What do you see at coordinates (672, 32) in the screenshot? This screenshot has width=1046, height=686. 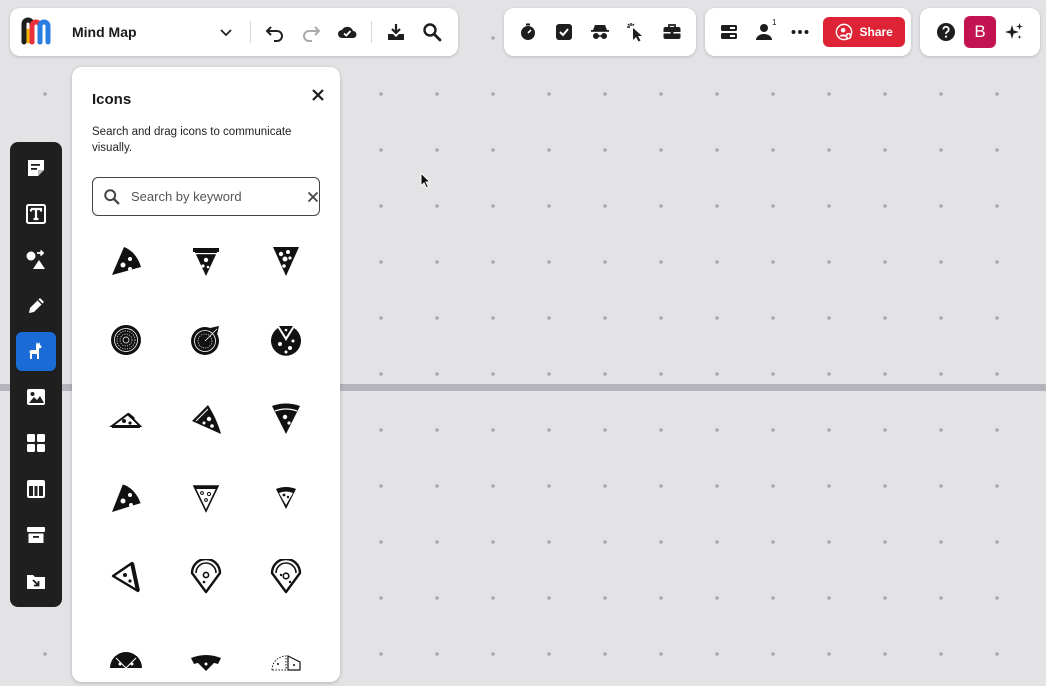 I see `toolbox-icon` at bounding box center [672, 32].